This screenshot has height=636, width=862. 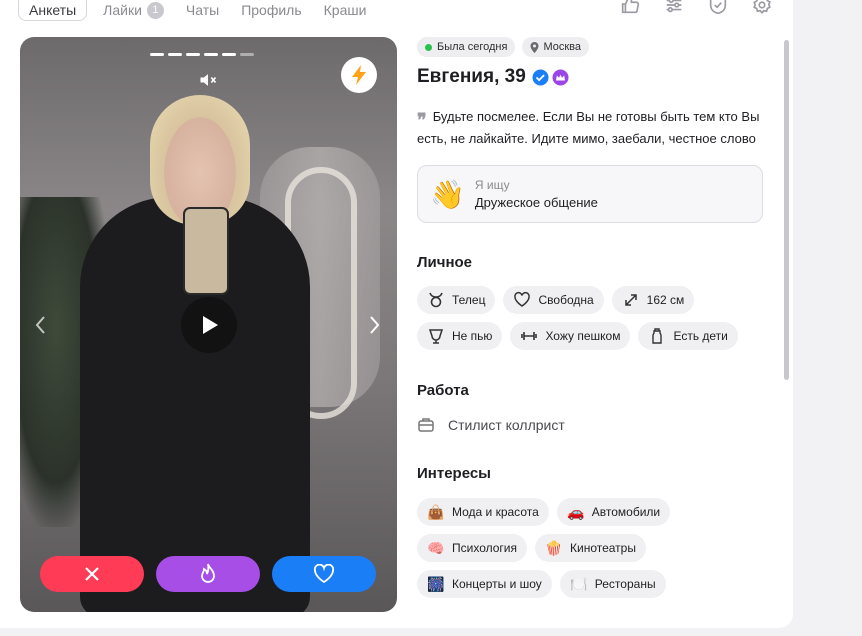 What do you see at coordinates (625, 584) in the screenshot?
I see `chip-label: Рестораны` at bounding box center [625, 584].